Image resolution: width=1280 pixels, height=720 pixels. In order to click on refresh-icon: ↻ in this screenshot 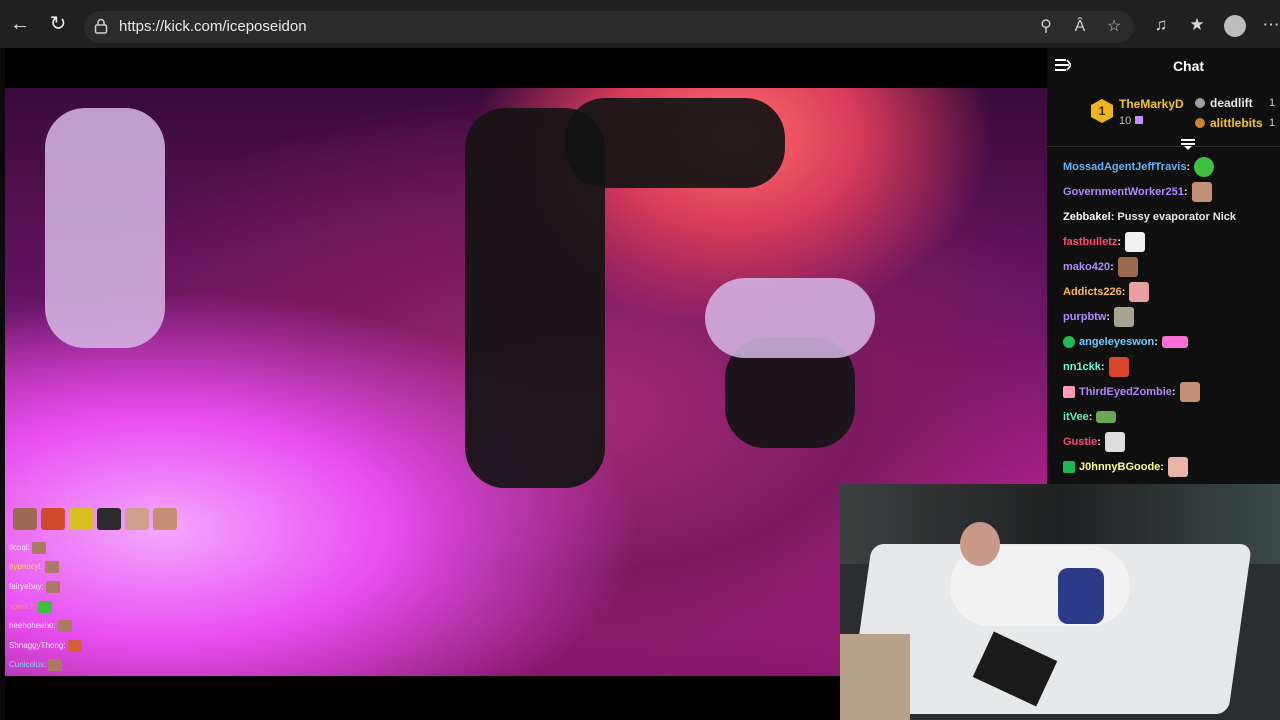, I will do `click(58, 24)`.